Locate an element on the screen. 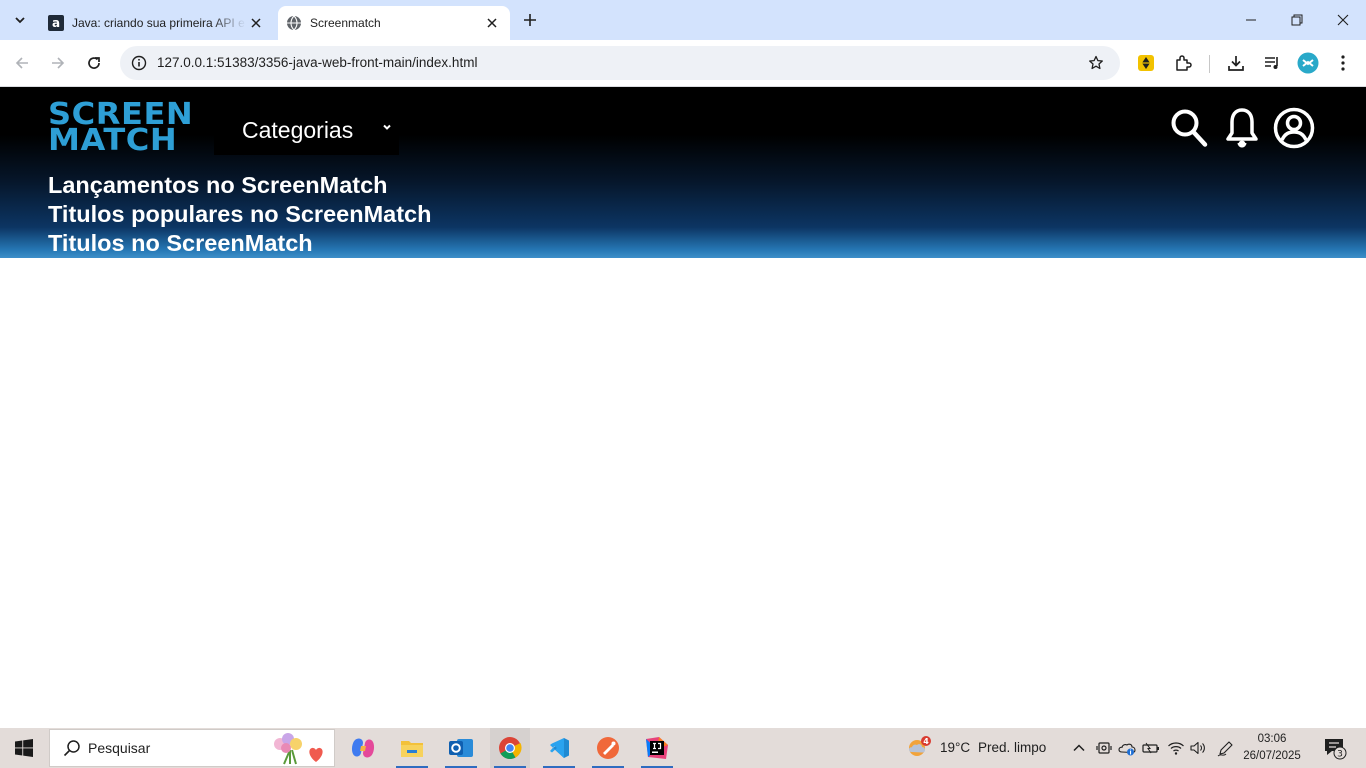 Image resolution: width=1366 pixels, height=768 pixels. restore-button is located at coordinates (1297, 20).